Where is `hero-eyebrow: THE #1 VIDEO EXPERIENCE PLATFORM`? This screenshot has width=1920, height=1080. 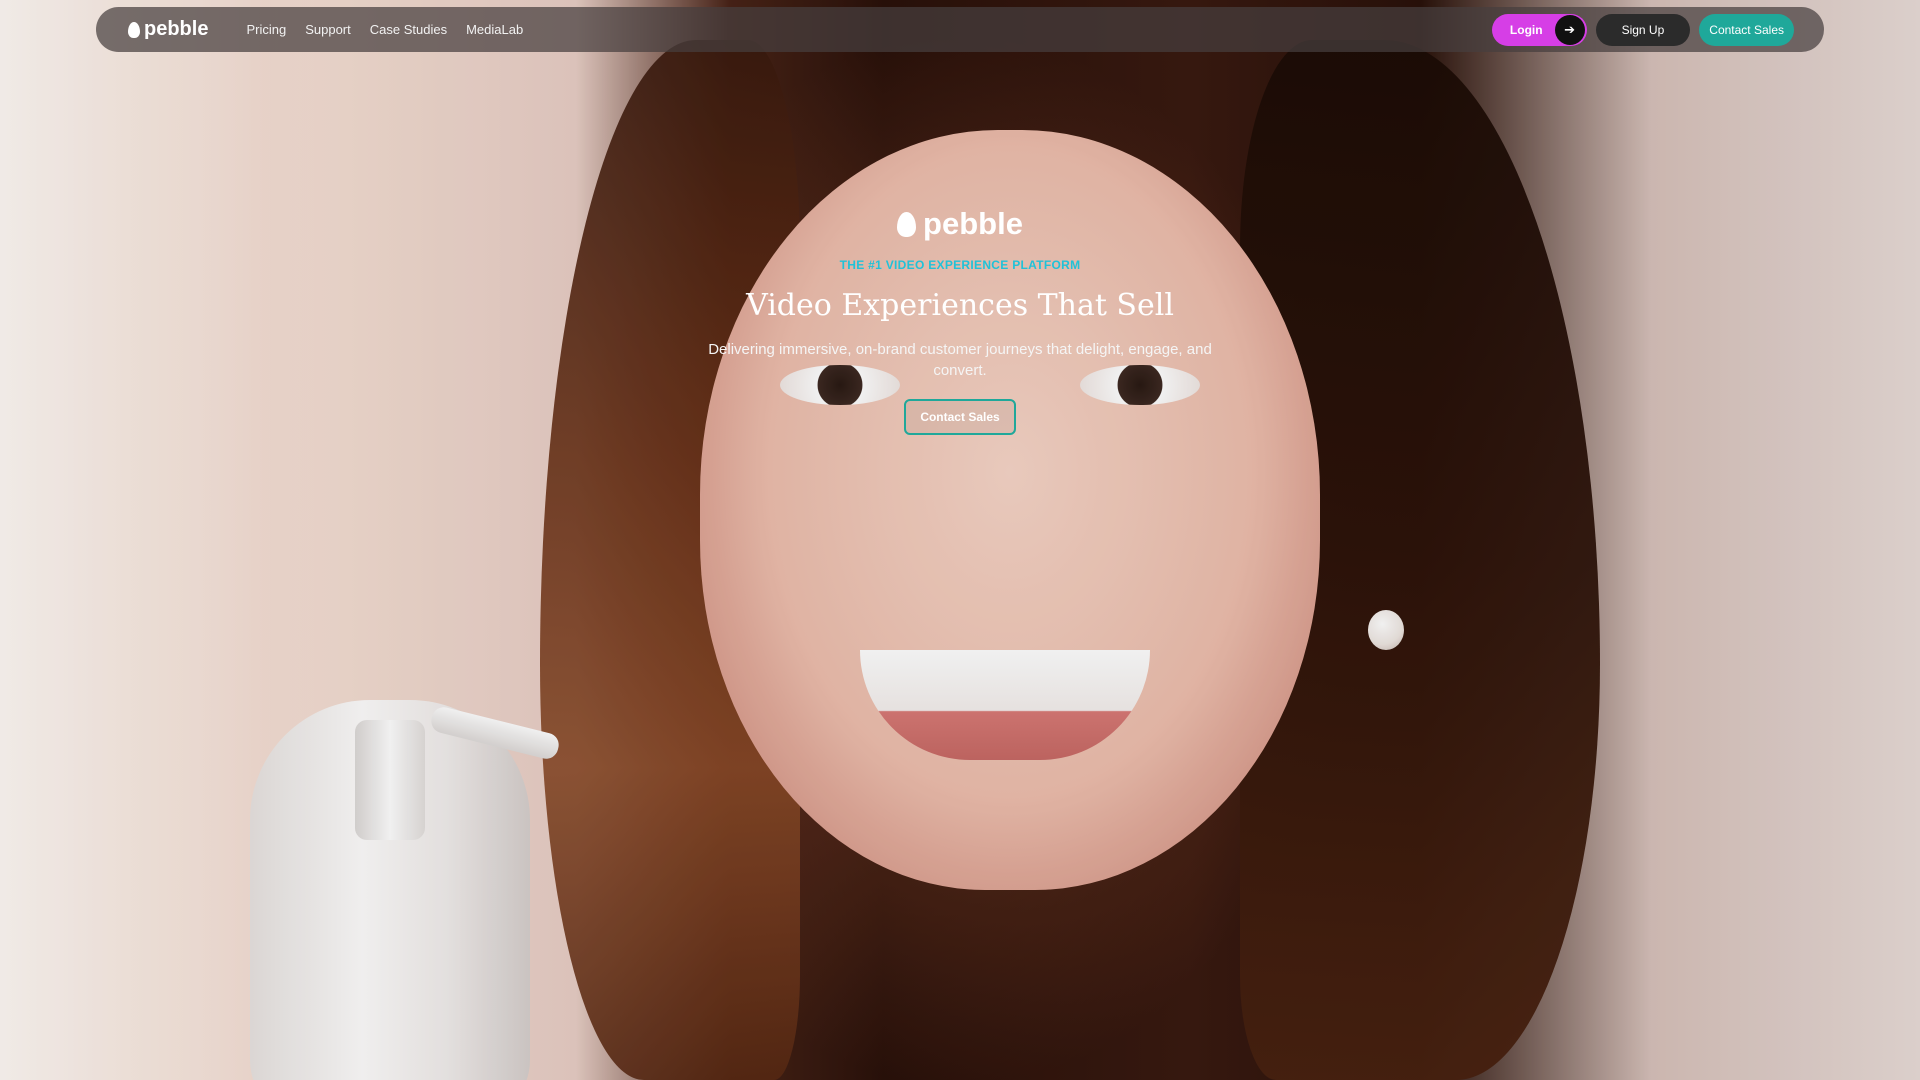 hero-eyebrow: THE #1 VIDEO EXPERIENCE PLATFORM is located at coordinates (960, 265).